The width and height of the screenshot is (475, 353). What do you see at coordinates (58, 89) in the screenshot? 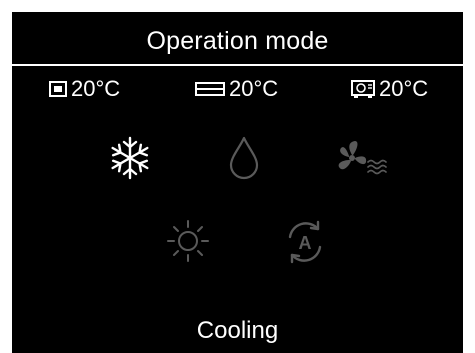
I see `indoor-unit-icon` at bounding box center [58, 89].